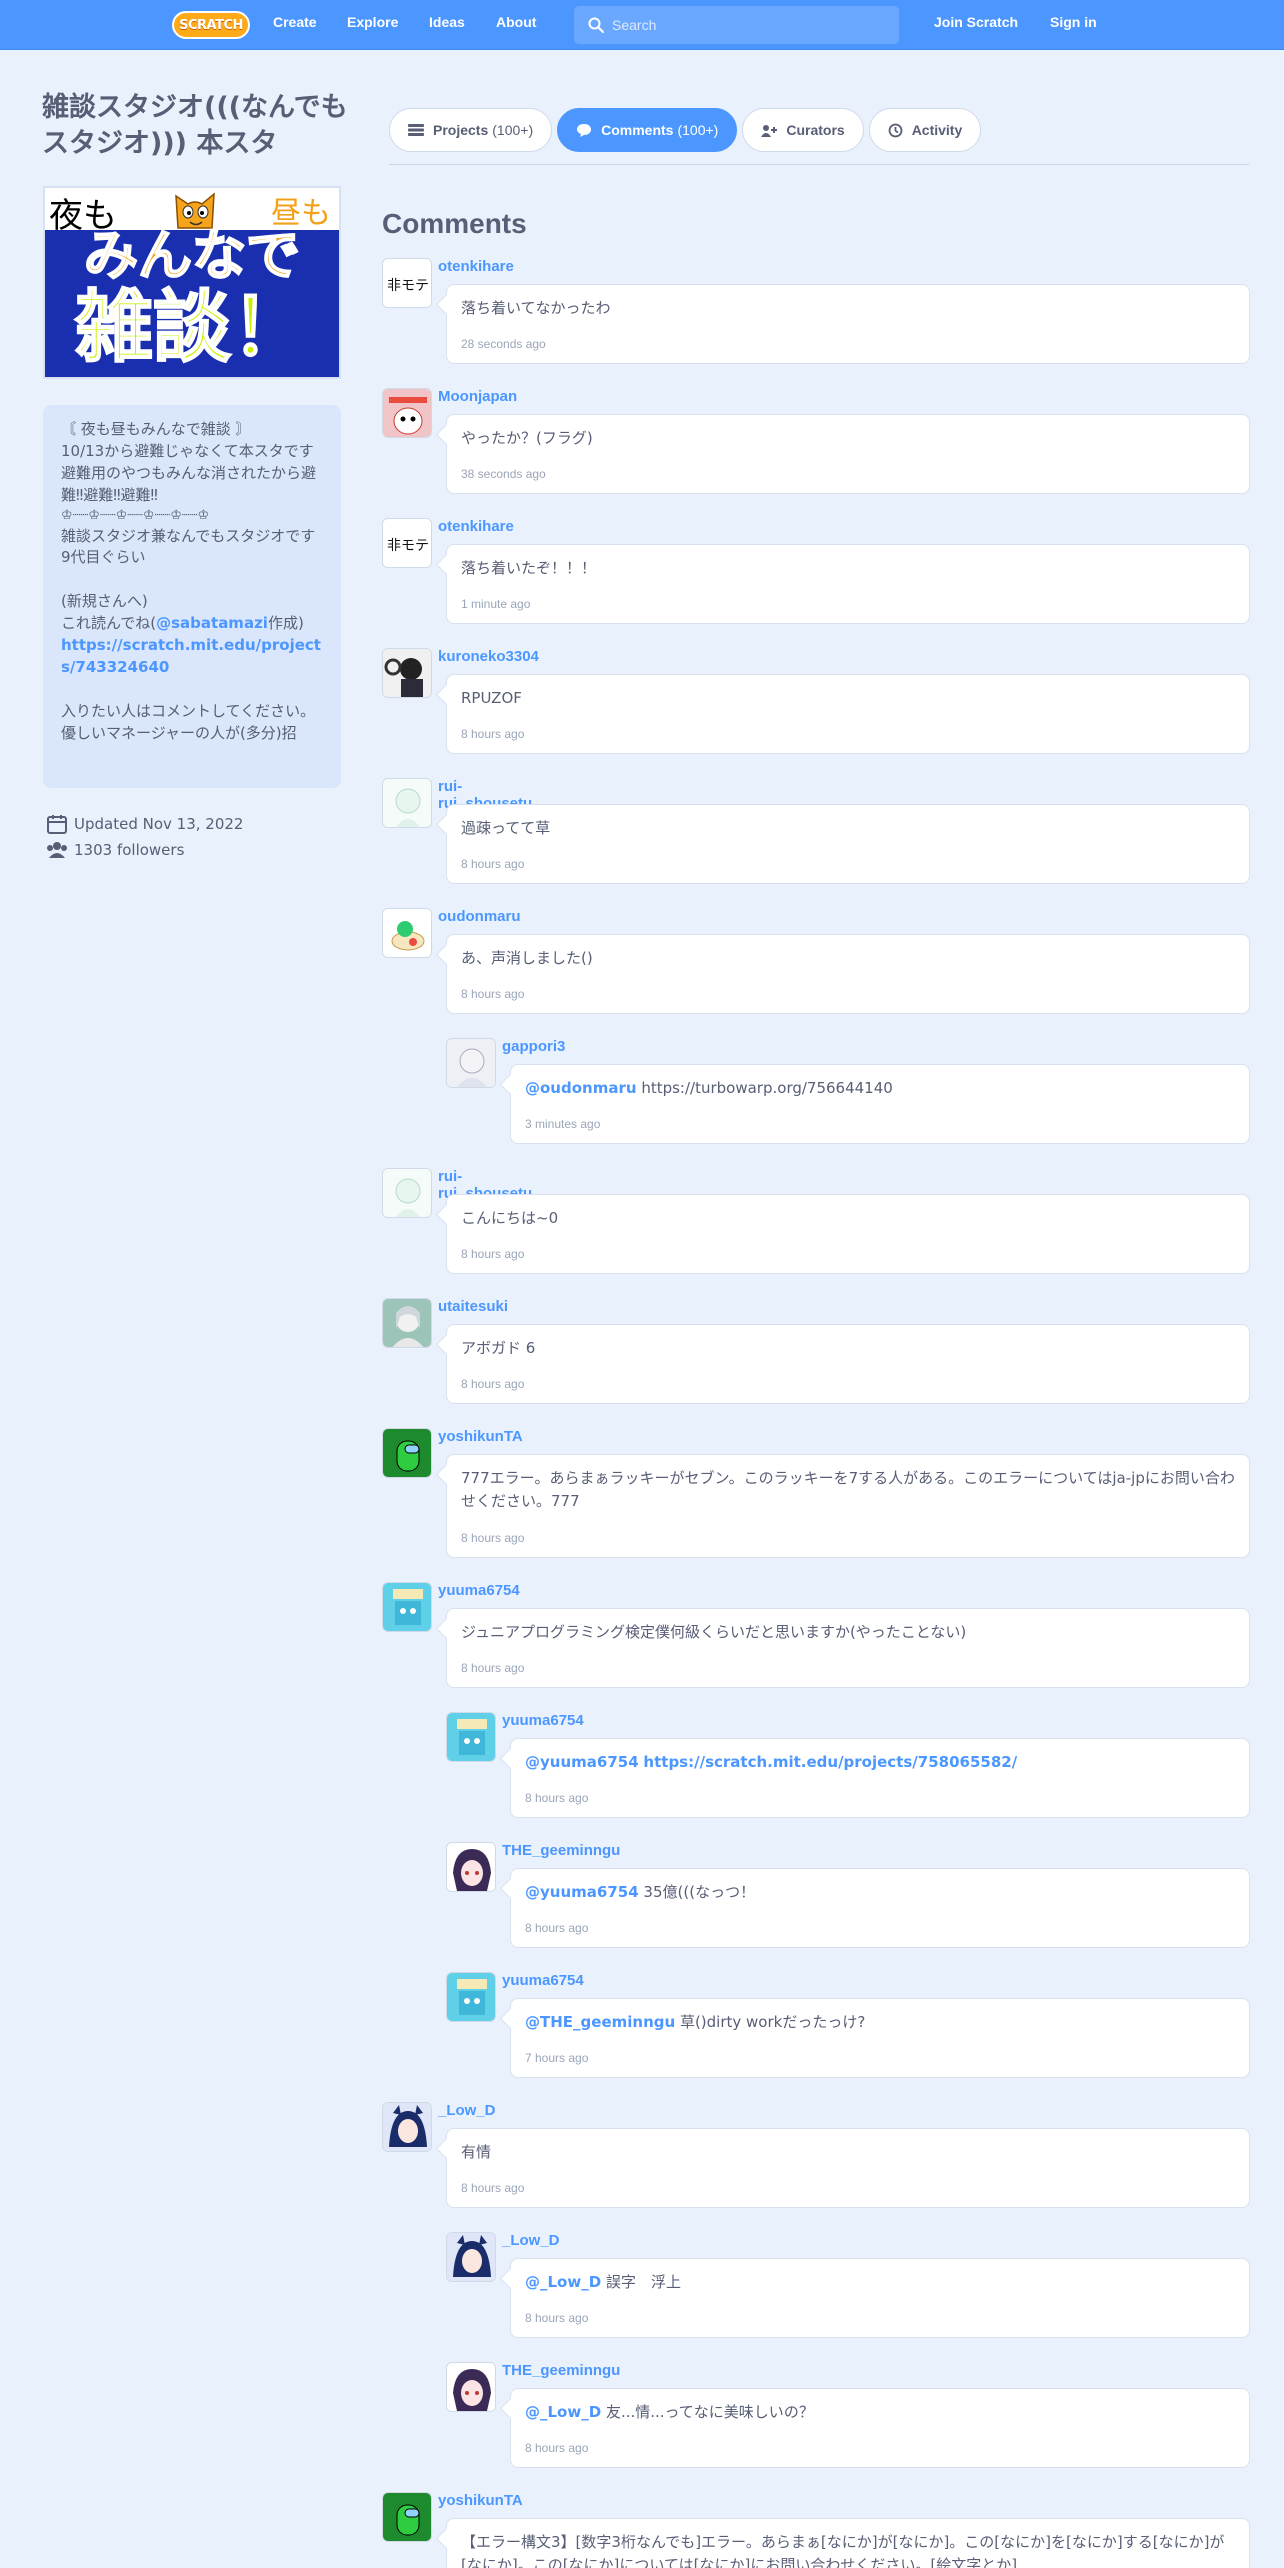 The width and height of the screenshot is (1284, 2568). I want to click on nav-create: Create, so click(295, 22).